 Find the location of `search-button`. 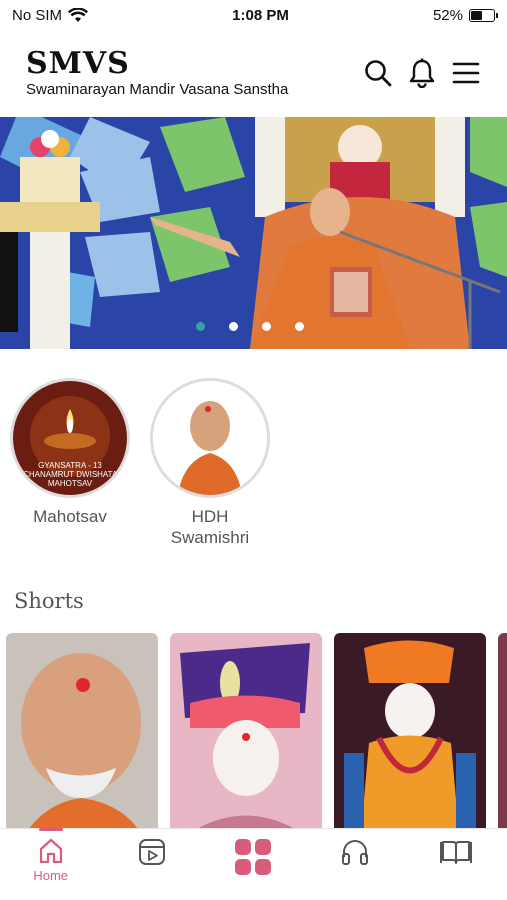

search-button is located at coordinates (378, 73).